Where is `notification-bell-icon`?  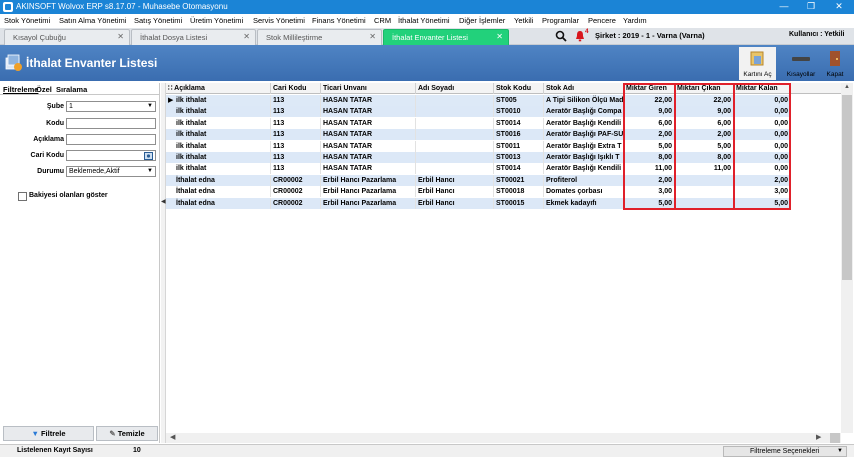
notification-bell-icon is located at coordinates (580, 36).